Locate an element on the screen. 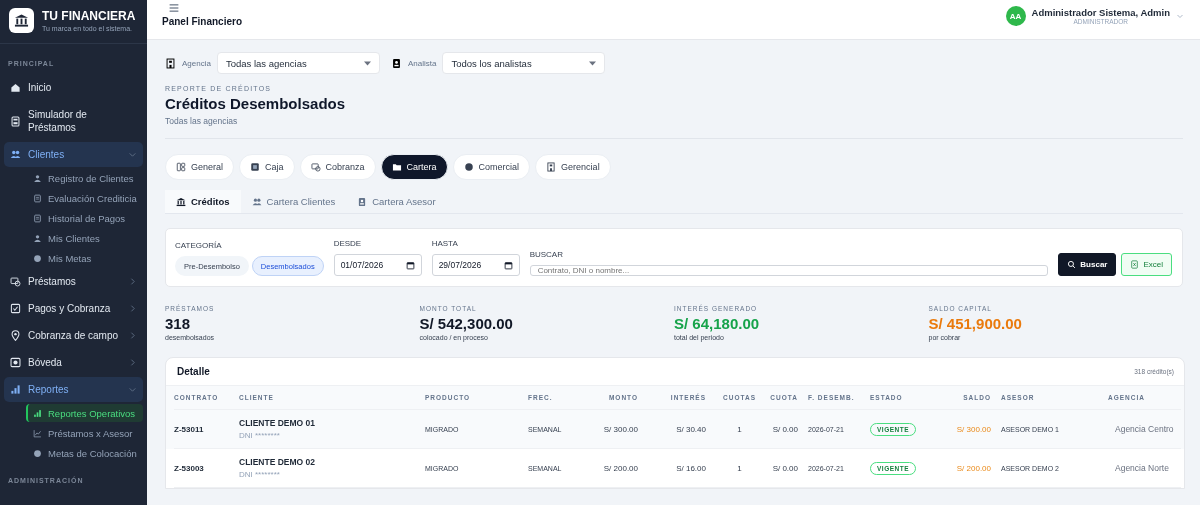 Image resolution: width=1200 pixels, height=505 pixels. folder-icon is located at coordinates (396, 167).